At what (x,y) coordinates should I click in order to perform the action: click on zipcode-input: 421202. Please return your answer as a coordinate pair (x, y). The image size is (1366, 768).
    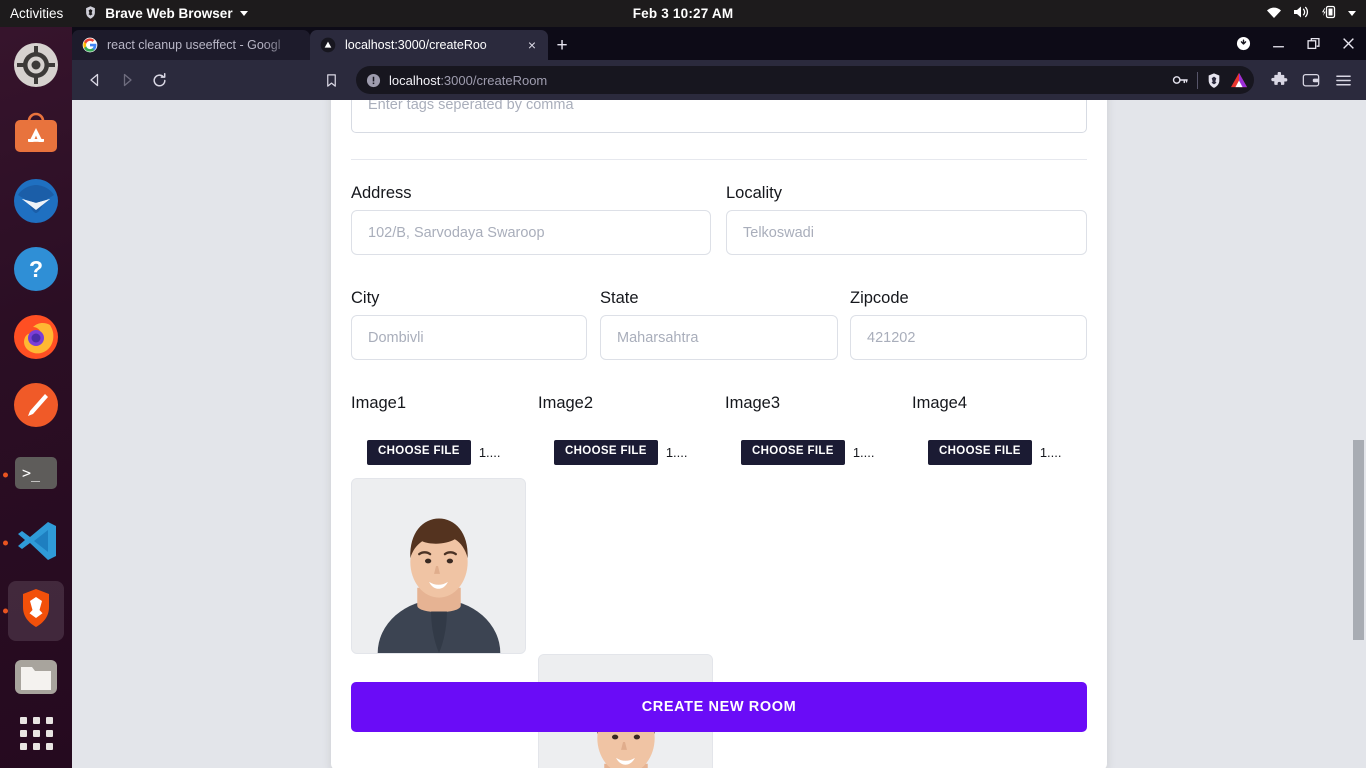
    Looking at the image, I should click on (968, 337).